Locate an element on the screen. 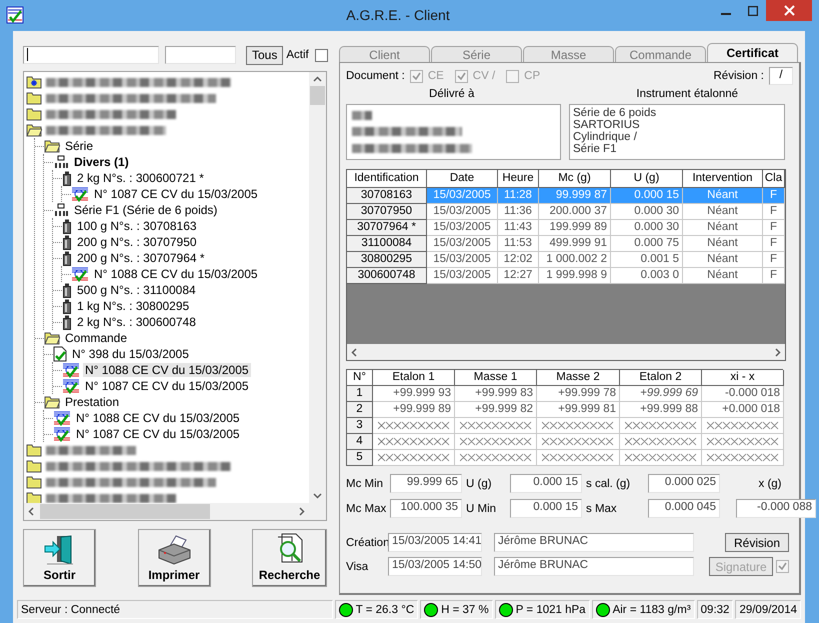 This screenshot has height=623, width=819. date-field: 15/03/2005 14:41 is located at coordinates (435, 542).